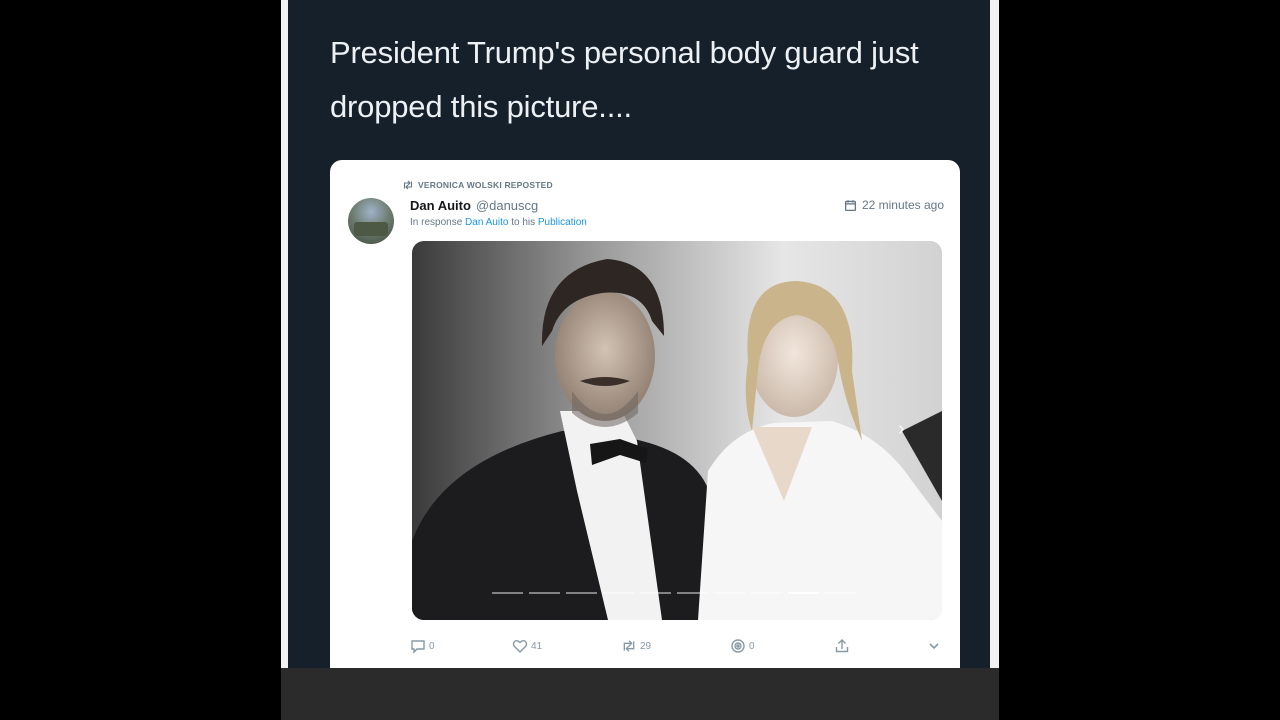  What do you see at coordinates (646, 646) in the screenshot?
I see `retweet-count: 29` at bounding box center [646, 646].